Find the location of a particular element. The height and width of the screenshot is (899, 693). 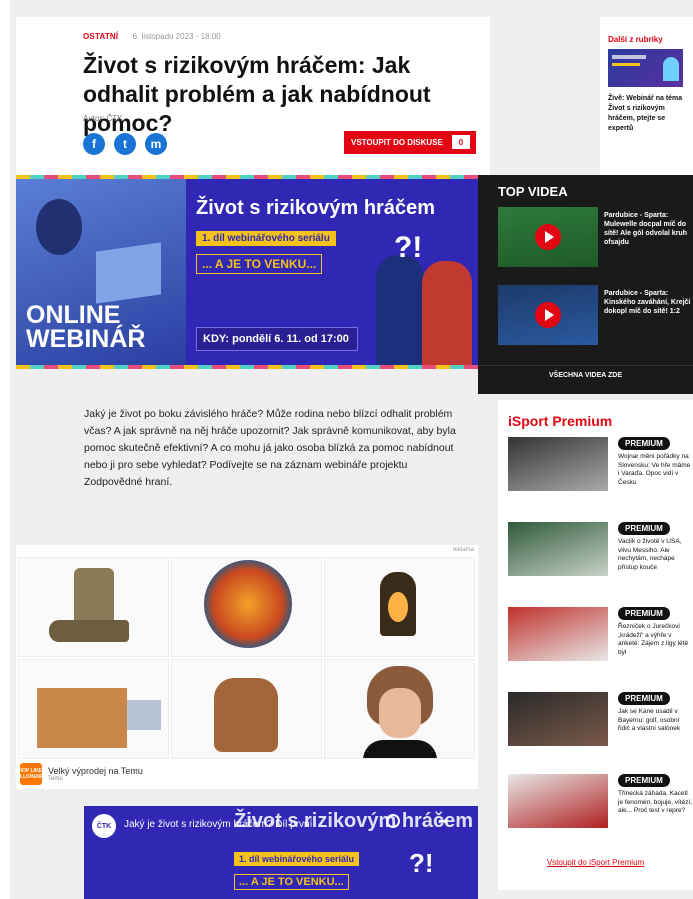

article-meta: OSTATNÍ 6. listopadu 2023 - 18:00 is located at coordinates (152, 36).